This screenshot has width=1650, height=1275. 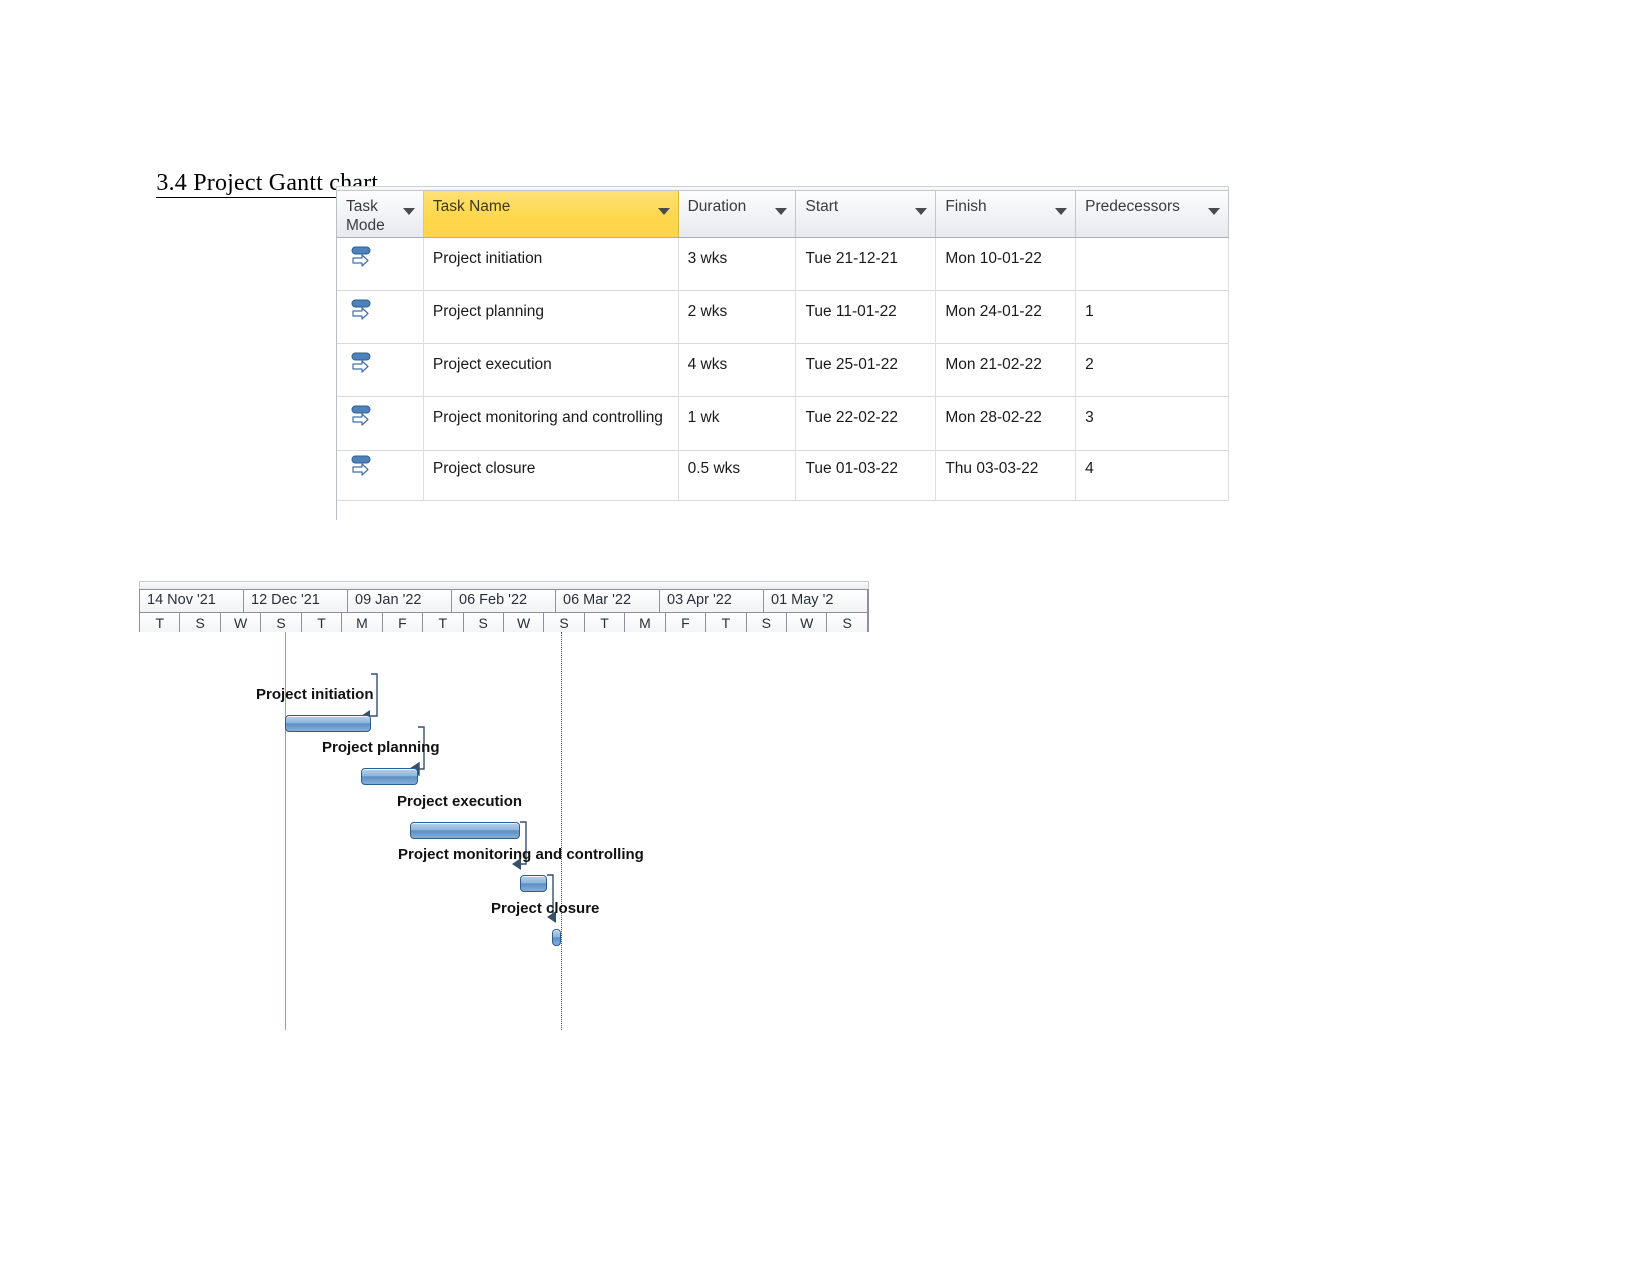 I want to click on cell-task-name: Project planning, so click(x=551, y=317).